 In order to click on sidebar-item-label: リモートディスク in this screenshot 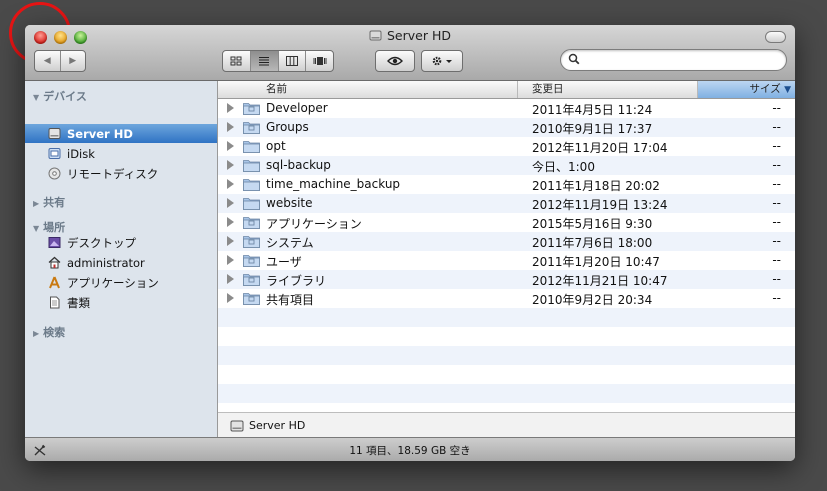, I will do `click(113, 173)`.